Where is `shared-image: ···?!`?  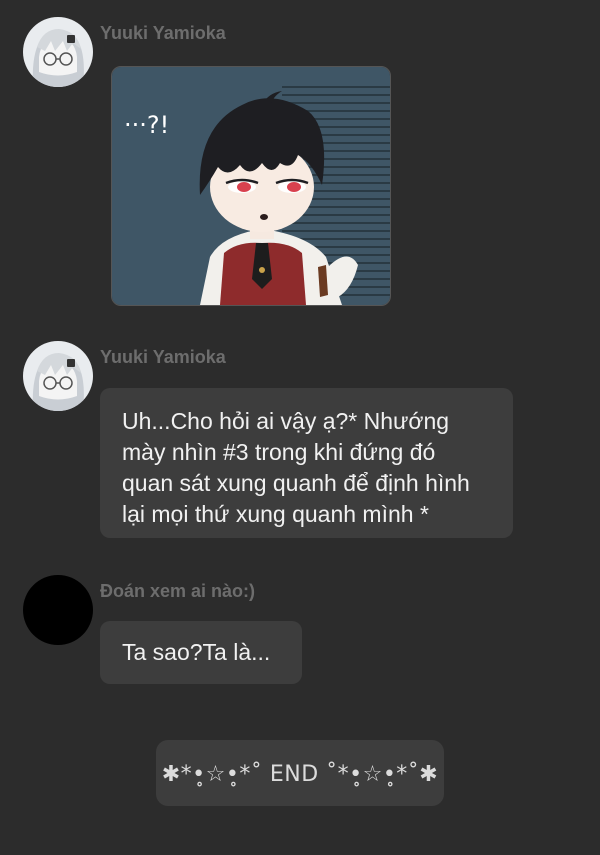 shared-image: ···?! is located at coordinates (251, 186).